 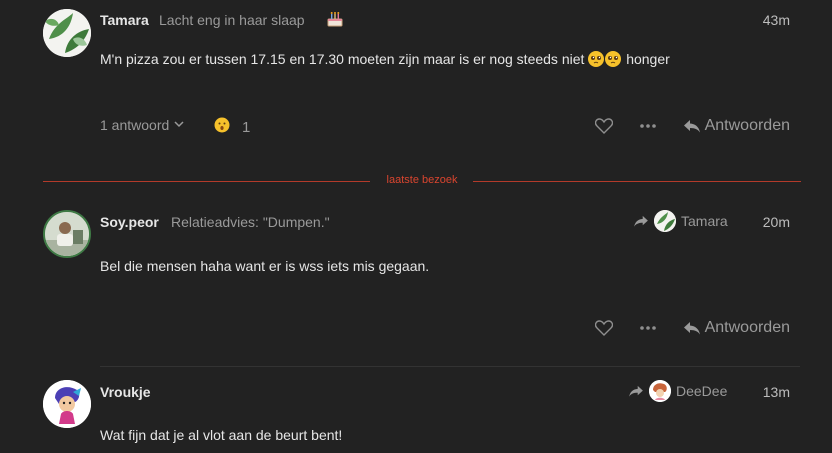 I want to click on user-title: Relatieadvies: "Dumpen.", so click(x=250, y=222).